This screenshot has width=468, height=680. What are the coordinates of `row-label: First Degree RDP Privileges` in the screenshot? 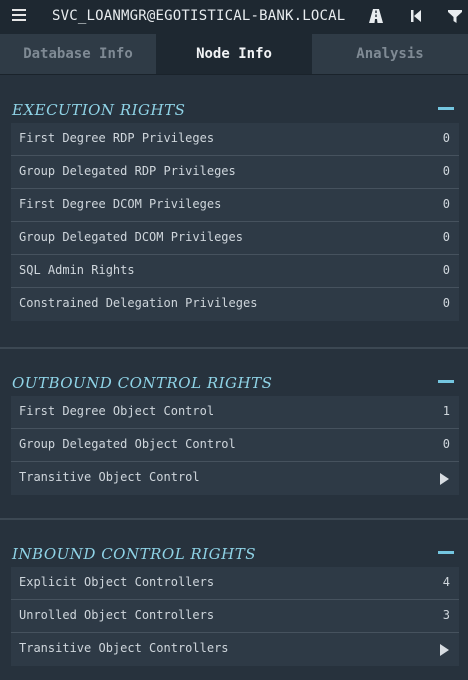 It's located at (117, 138).